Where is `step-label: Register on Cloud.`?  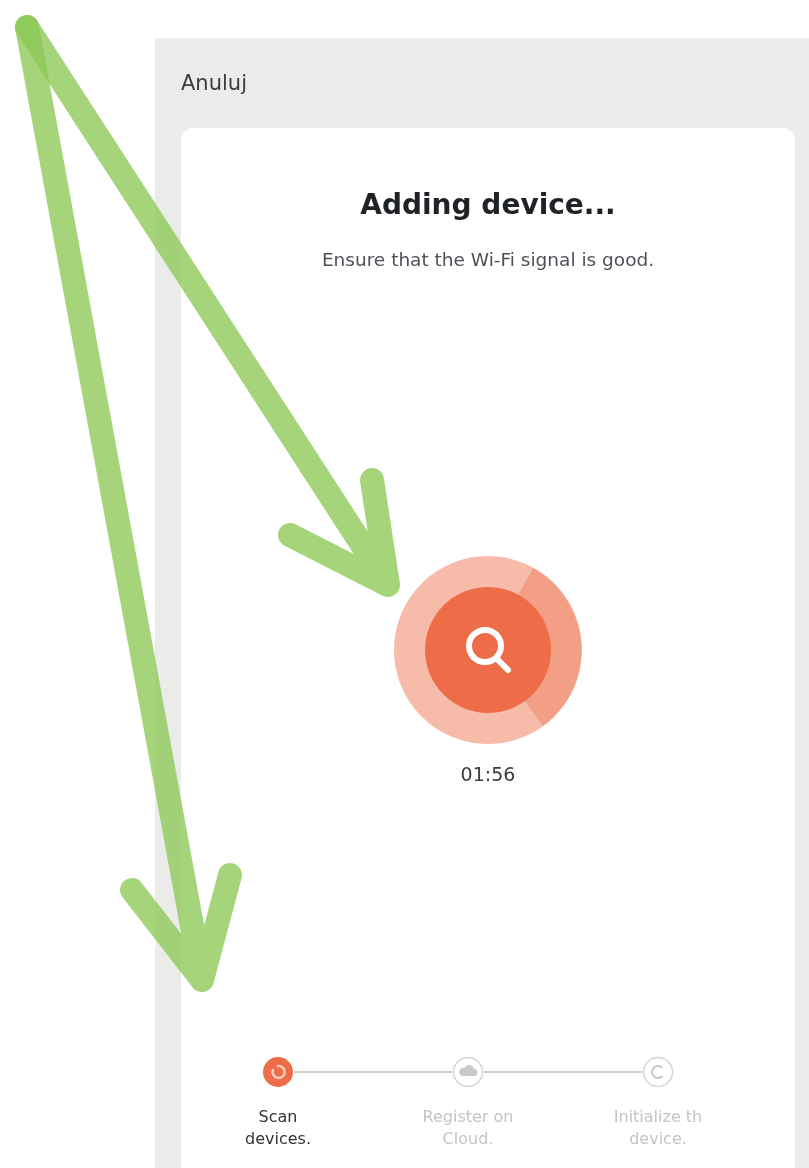
step-label: Register on Cloud. is located at coordinates (468, 1128).